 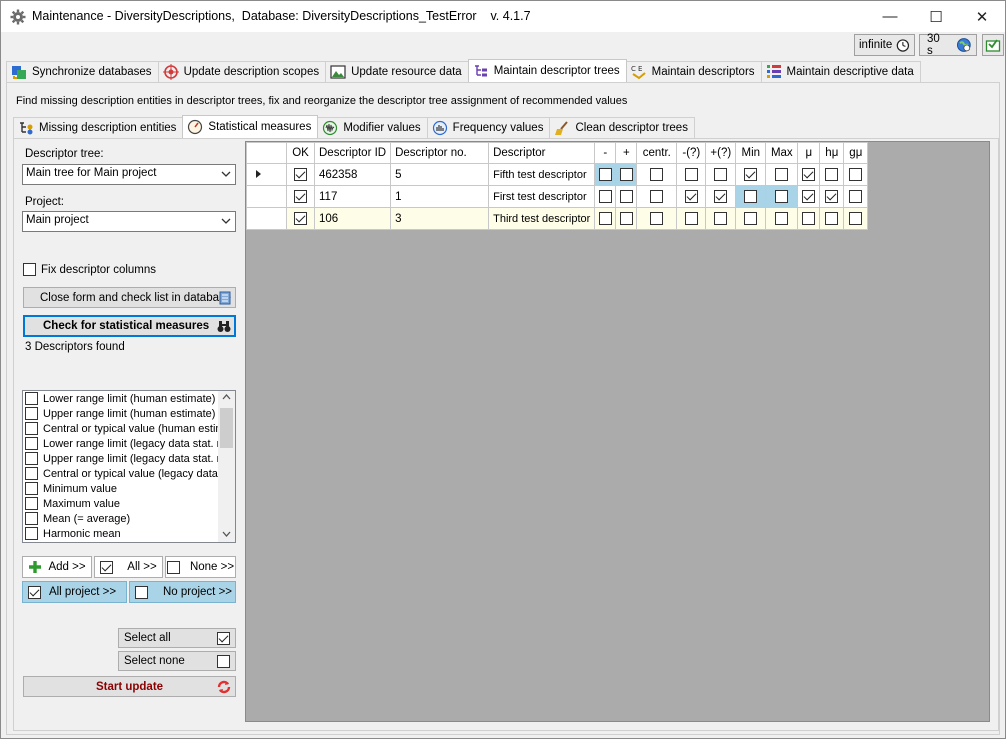 I want to click on column-header: Descriptor ID, so click(x=352, y=153).